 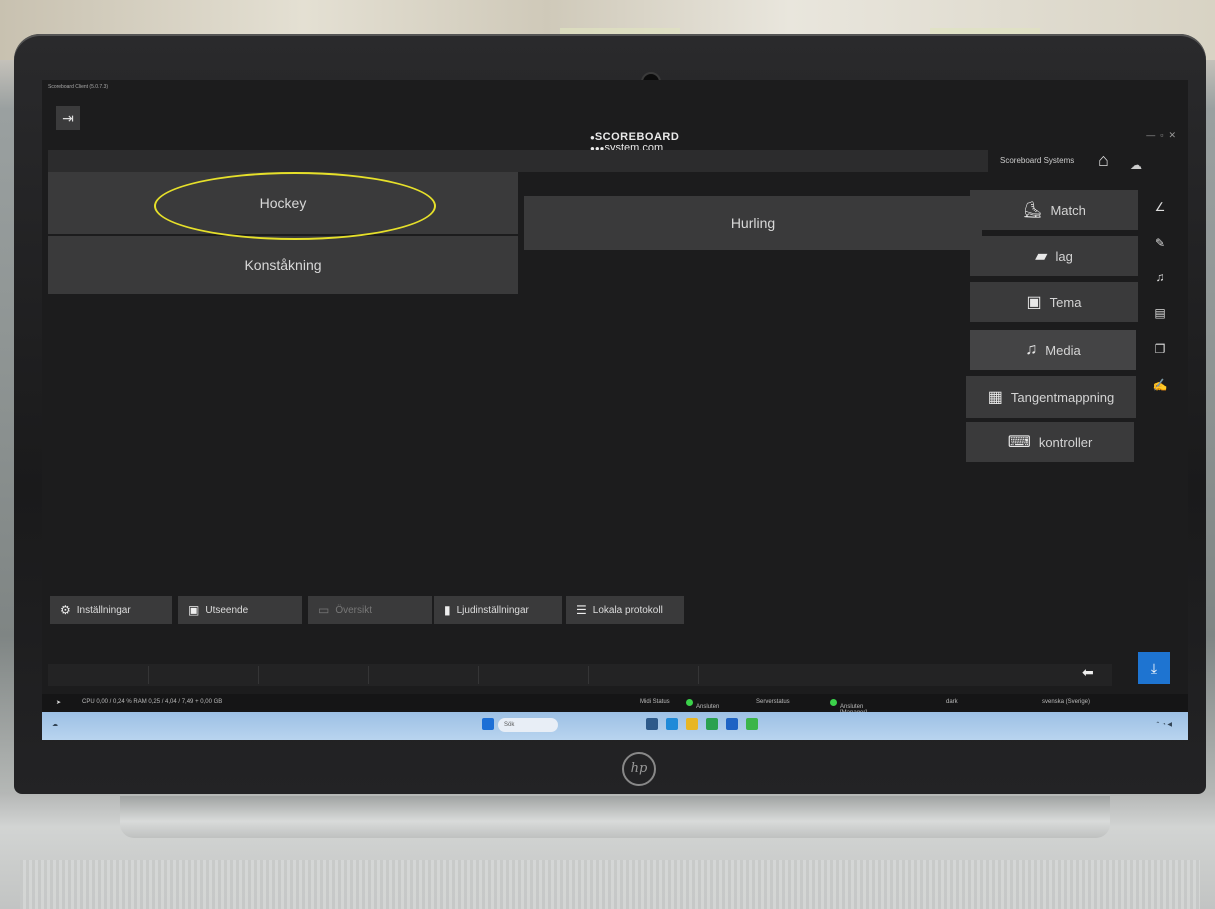 I want to click on tab-lokala-protokoll: ☰ Lokala protokoll, so click(x=625, y=610).